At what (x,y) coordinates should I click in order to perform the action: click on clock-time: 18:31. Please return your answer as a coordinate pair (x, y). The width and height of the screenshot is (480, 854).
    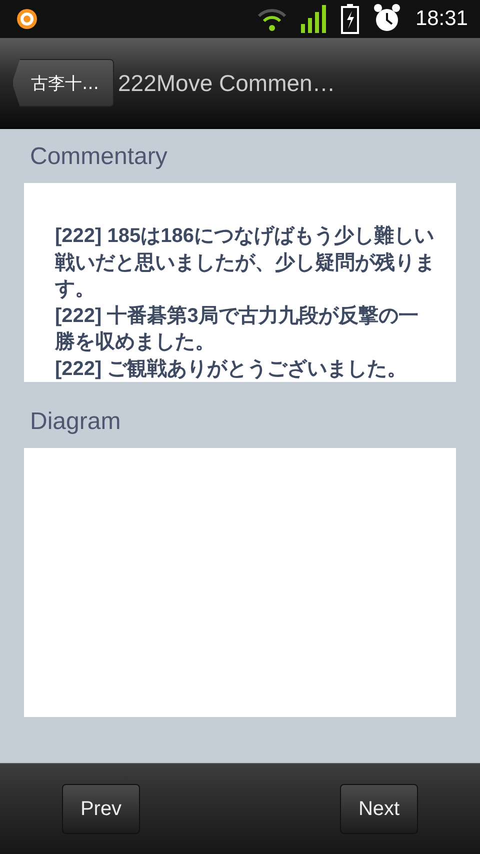
    Looking at the image, I should click on (441, 19).